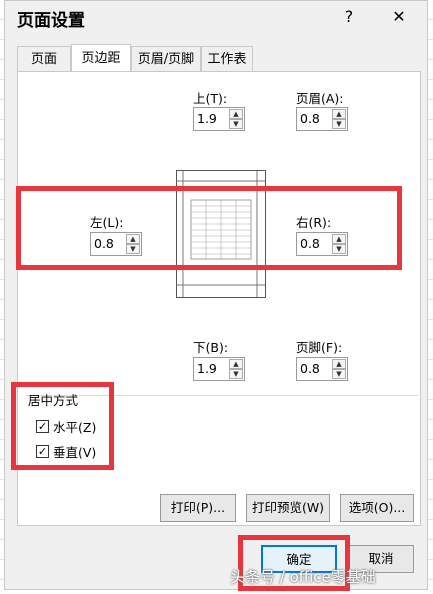 The width and height of the screenshot is (433, 594). Describe the element at coordinates (288, 508) in the screenshot. I see `print-preview-button: 打印预览(W)` at that location.